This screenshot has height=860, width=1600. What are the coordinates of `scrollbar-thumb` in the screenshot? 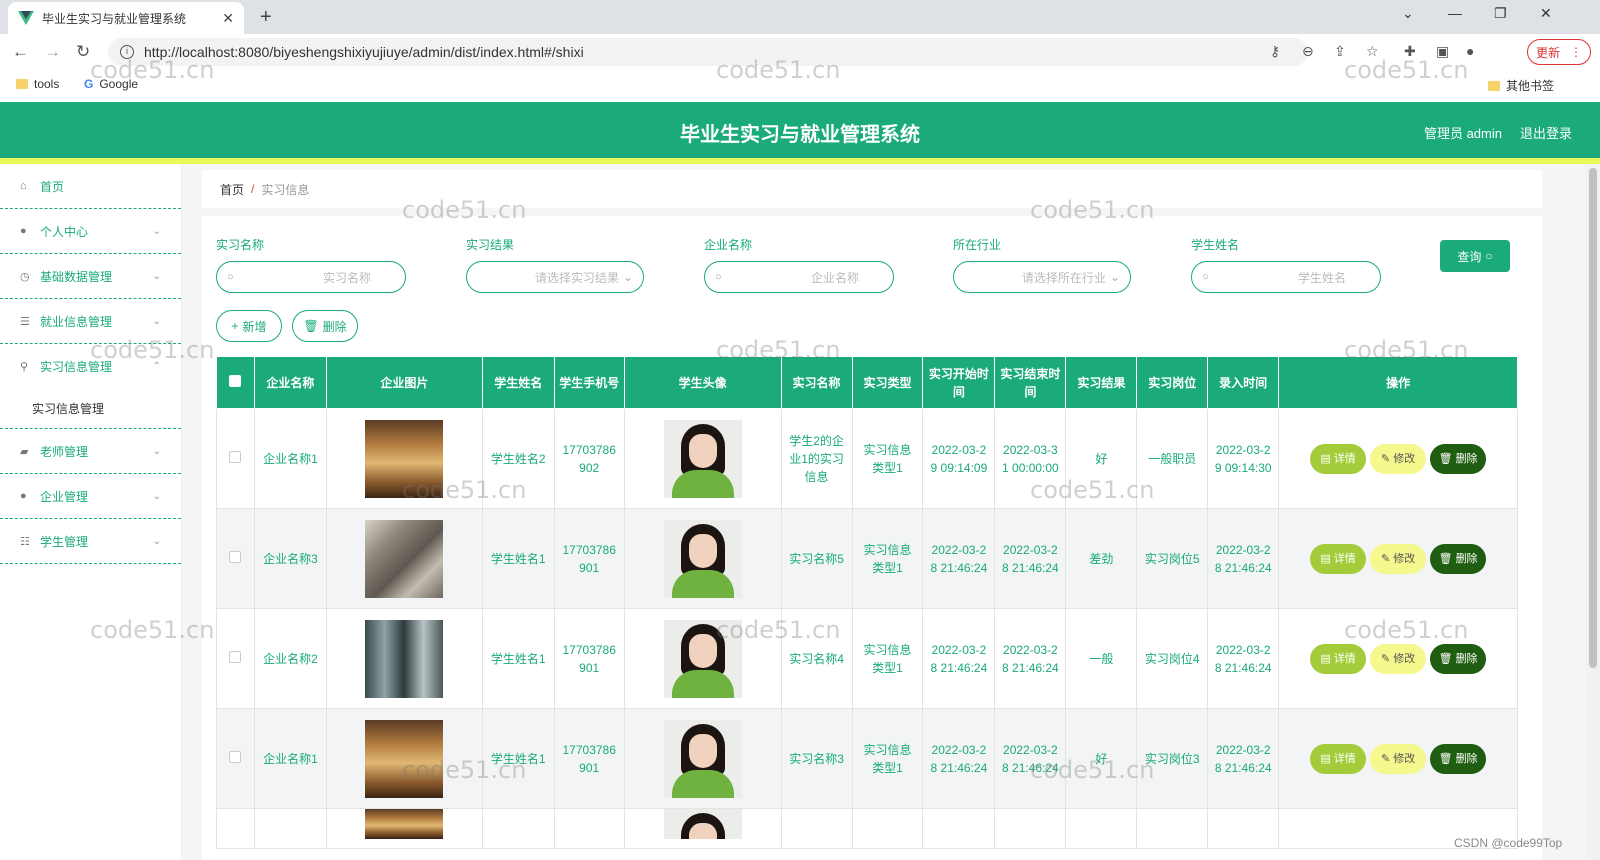 It's located at (1593, 418).